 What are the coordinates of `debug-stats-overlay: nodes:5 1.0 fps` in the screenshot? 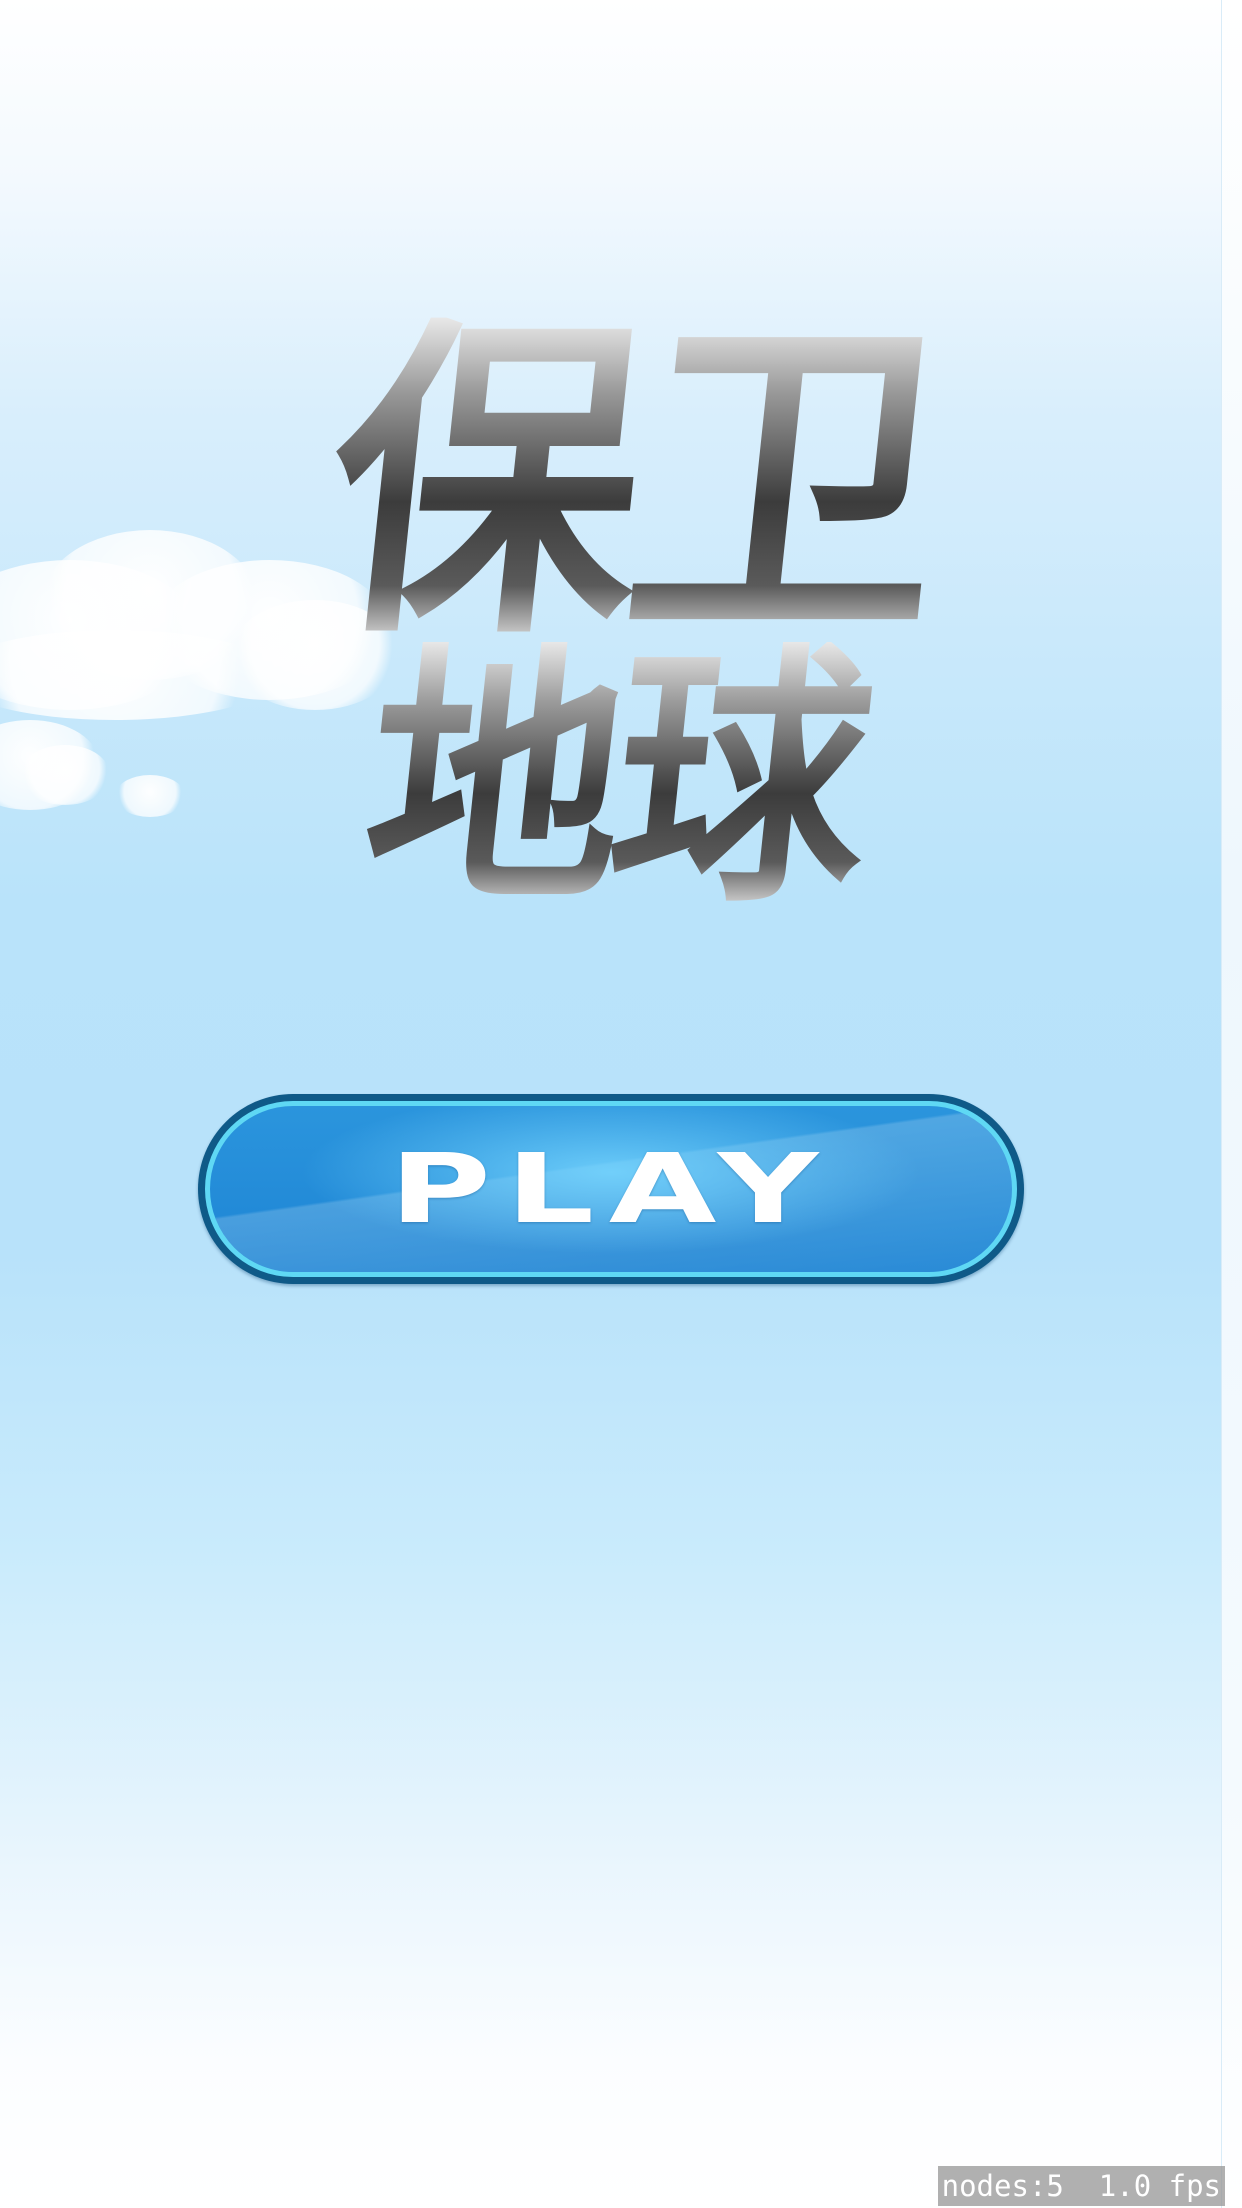 It's located at (1081, 2186).